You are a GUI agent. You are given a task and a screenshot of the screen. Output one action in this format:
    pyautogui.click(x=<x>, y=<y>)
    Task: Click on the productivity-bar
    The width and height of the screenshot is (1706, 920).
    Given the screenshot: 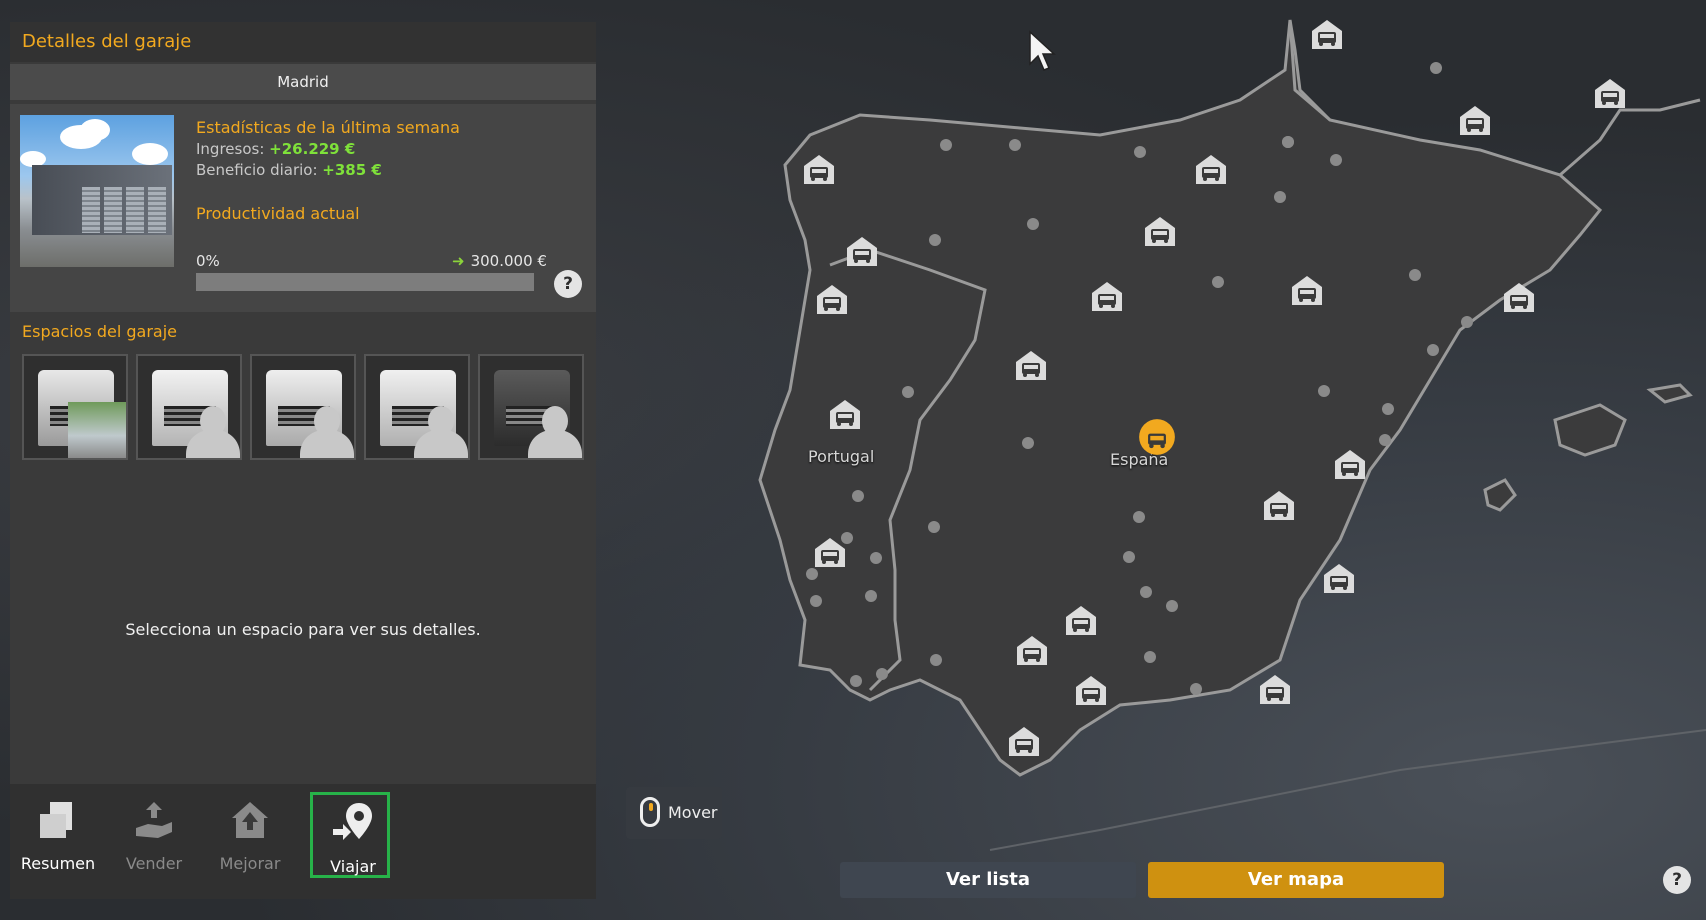 What is the action you would take?
    pyautogui.click(x=365, y=282)
    